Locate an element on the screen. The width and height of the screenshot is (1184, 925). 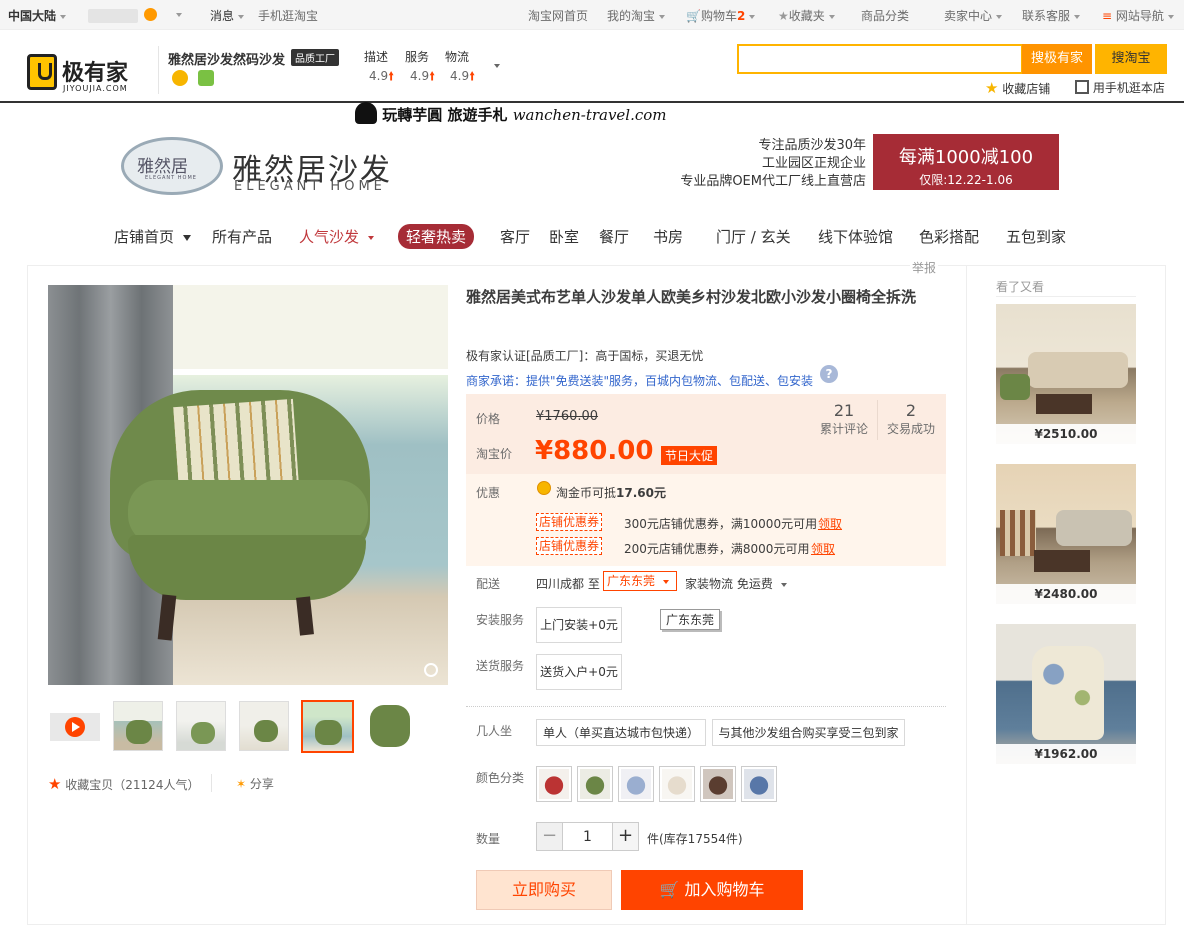
nav-delivery: 五包到家 is located at coordinates (1036, 236).